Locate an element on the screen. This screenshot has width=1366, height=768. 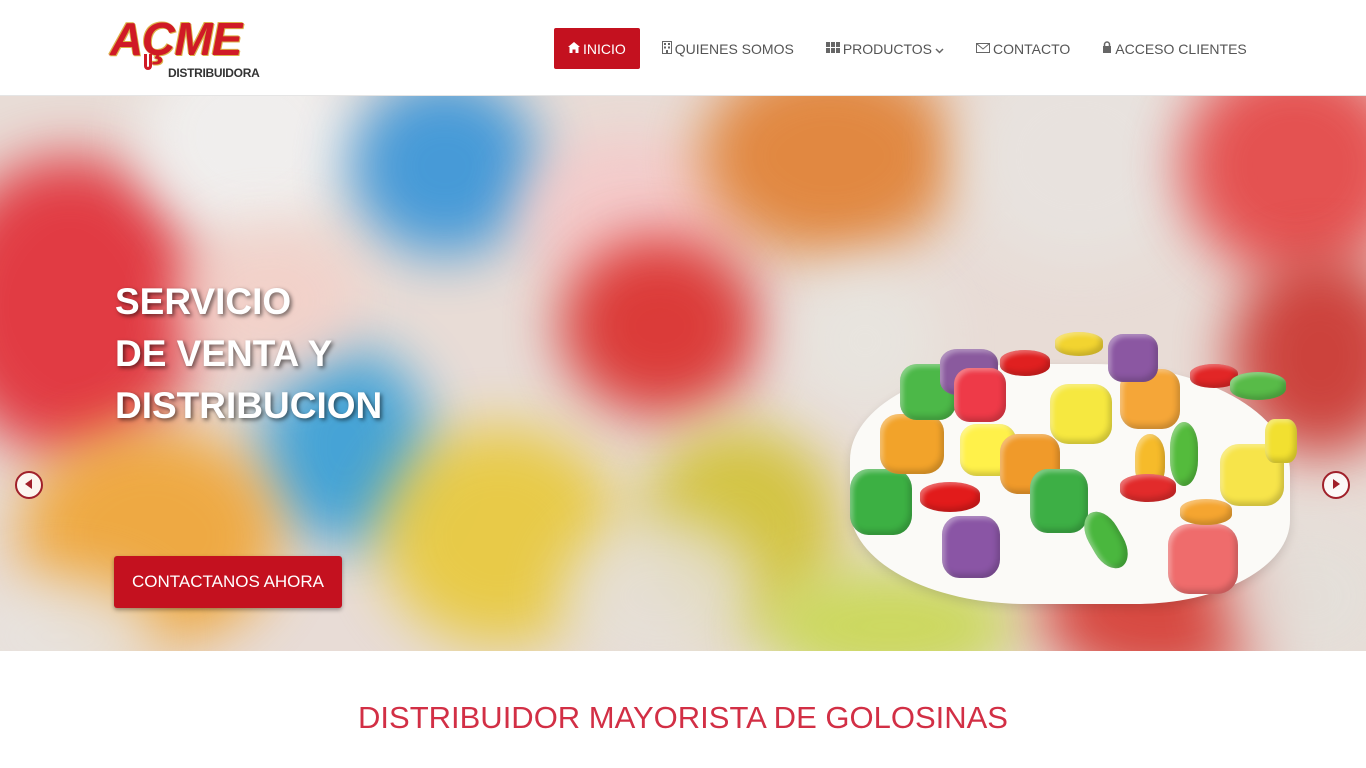
nav-item-inicio: INICIO is located at coordinates (597, 48).